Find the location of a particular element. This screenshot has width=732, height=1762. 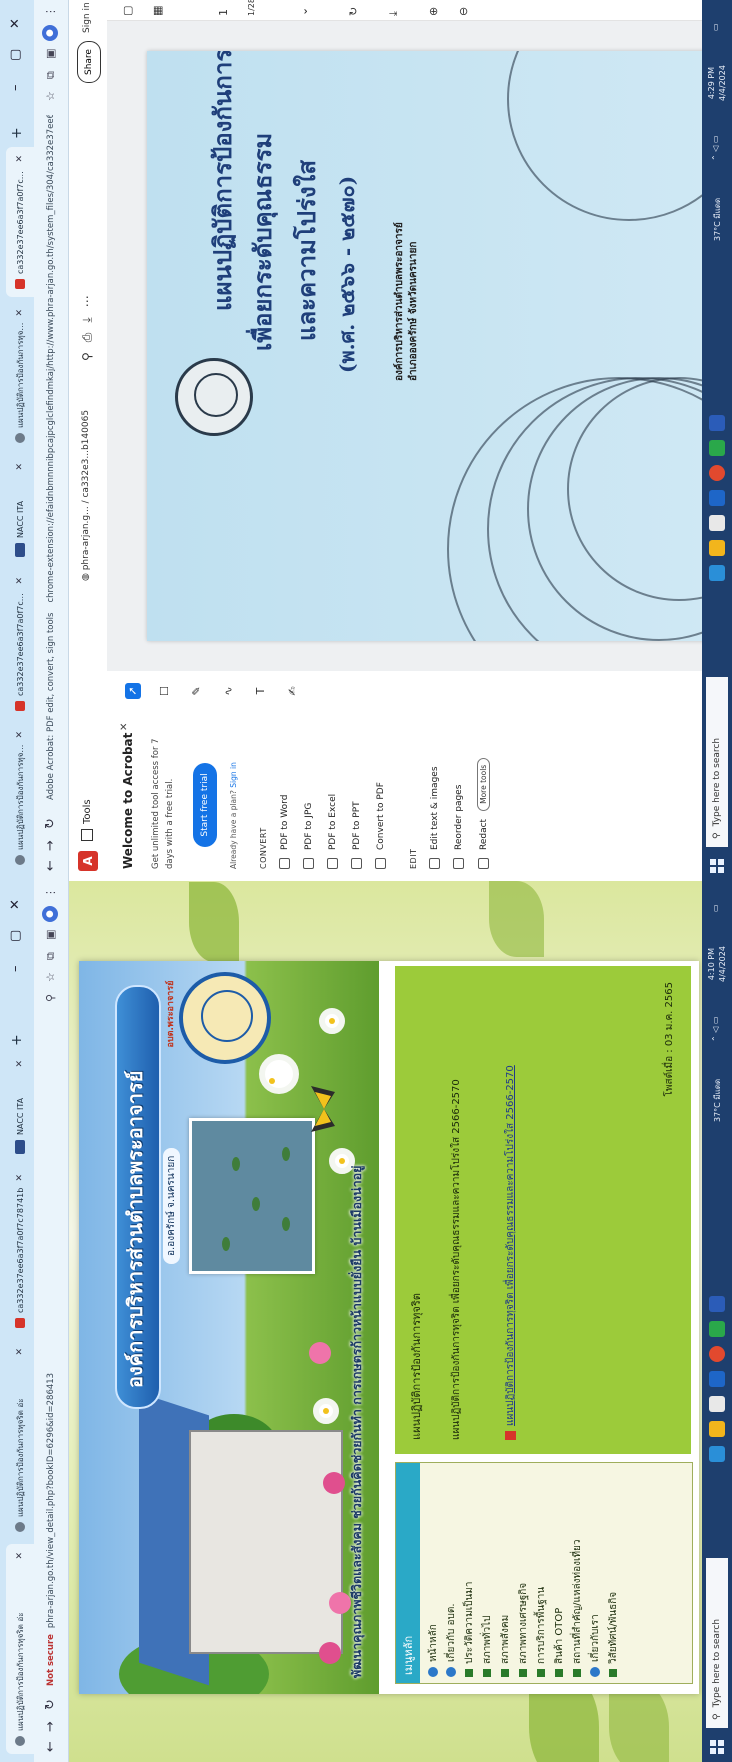

comment-icon: ☐ is located at coordinates (165, 691).